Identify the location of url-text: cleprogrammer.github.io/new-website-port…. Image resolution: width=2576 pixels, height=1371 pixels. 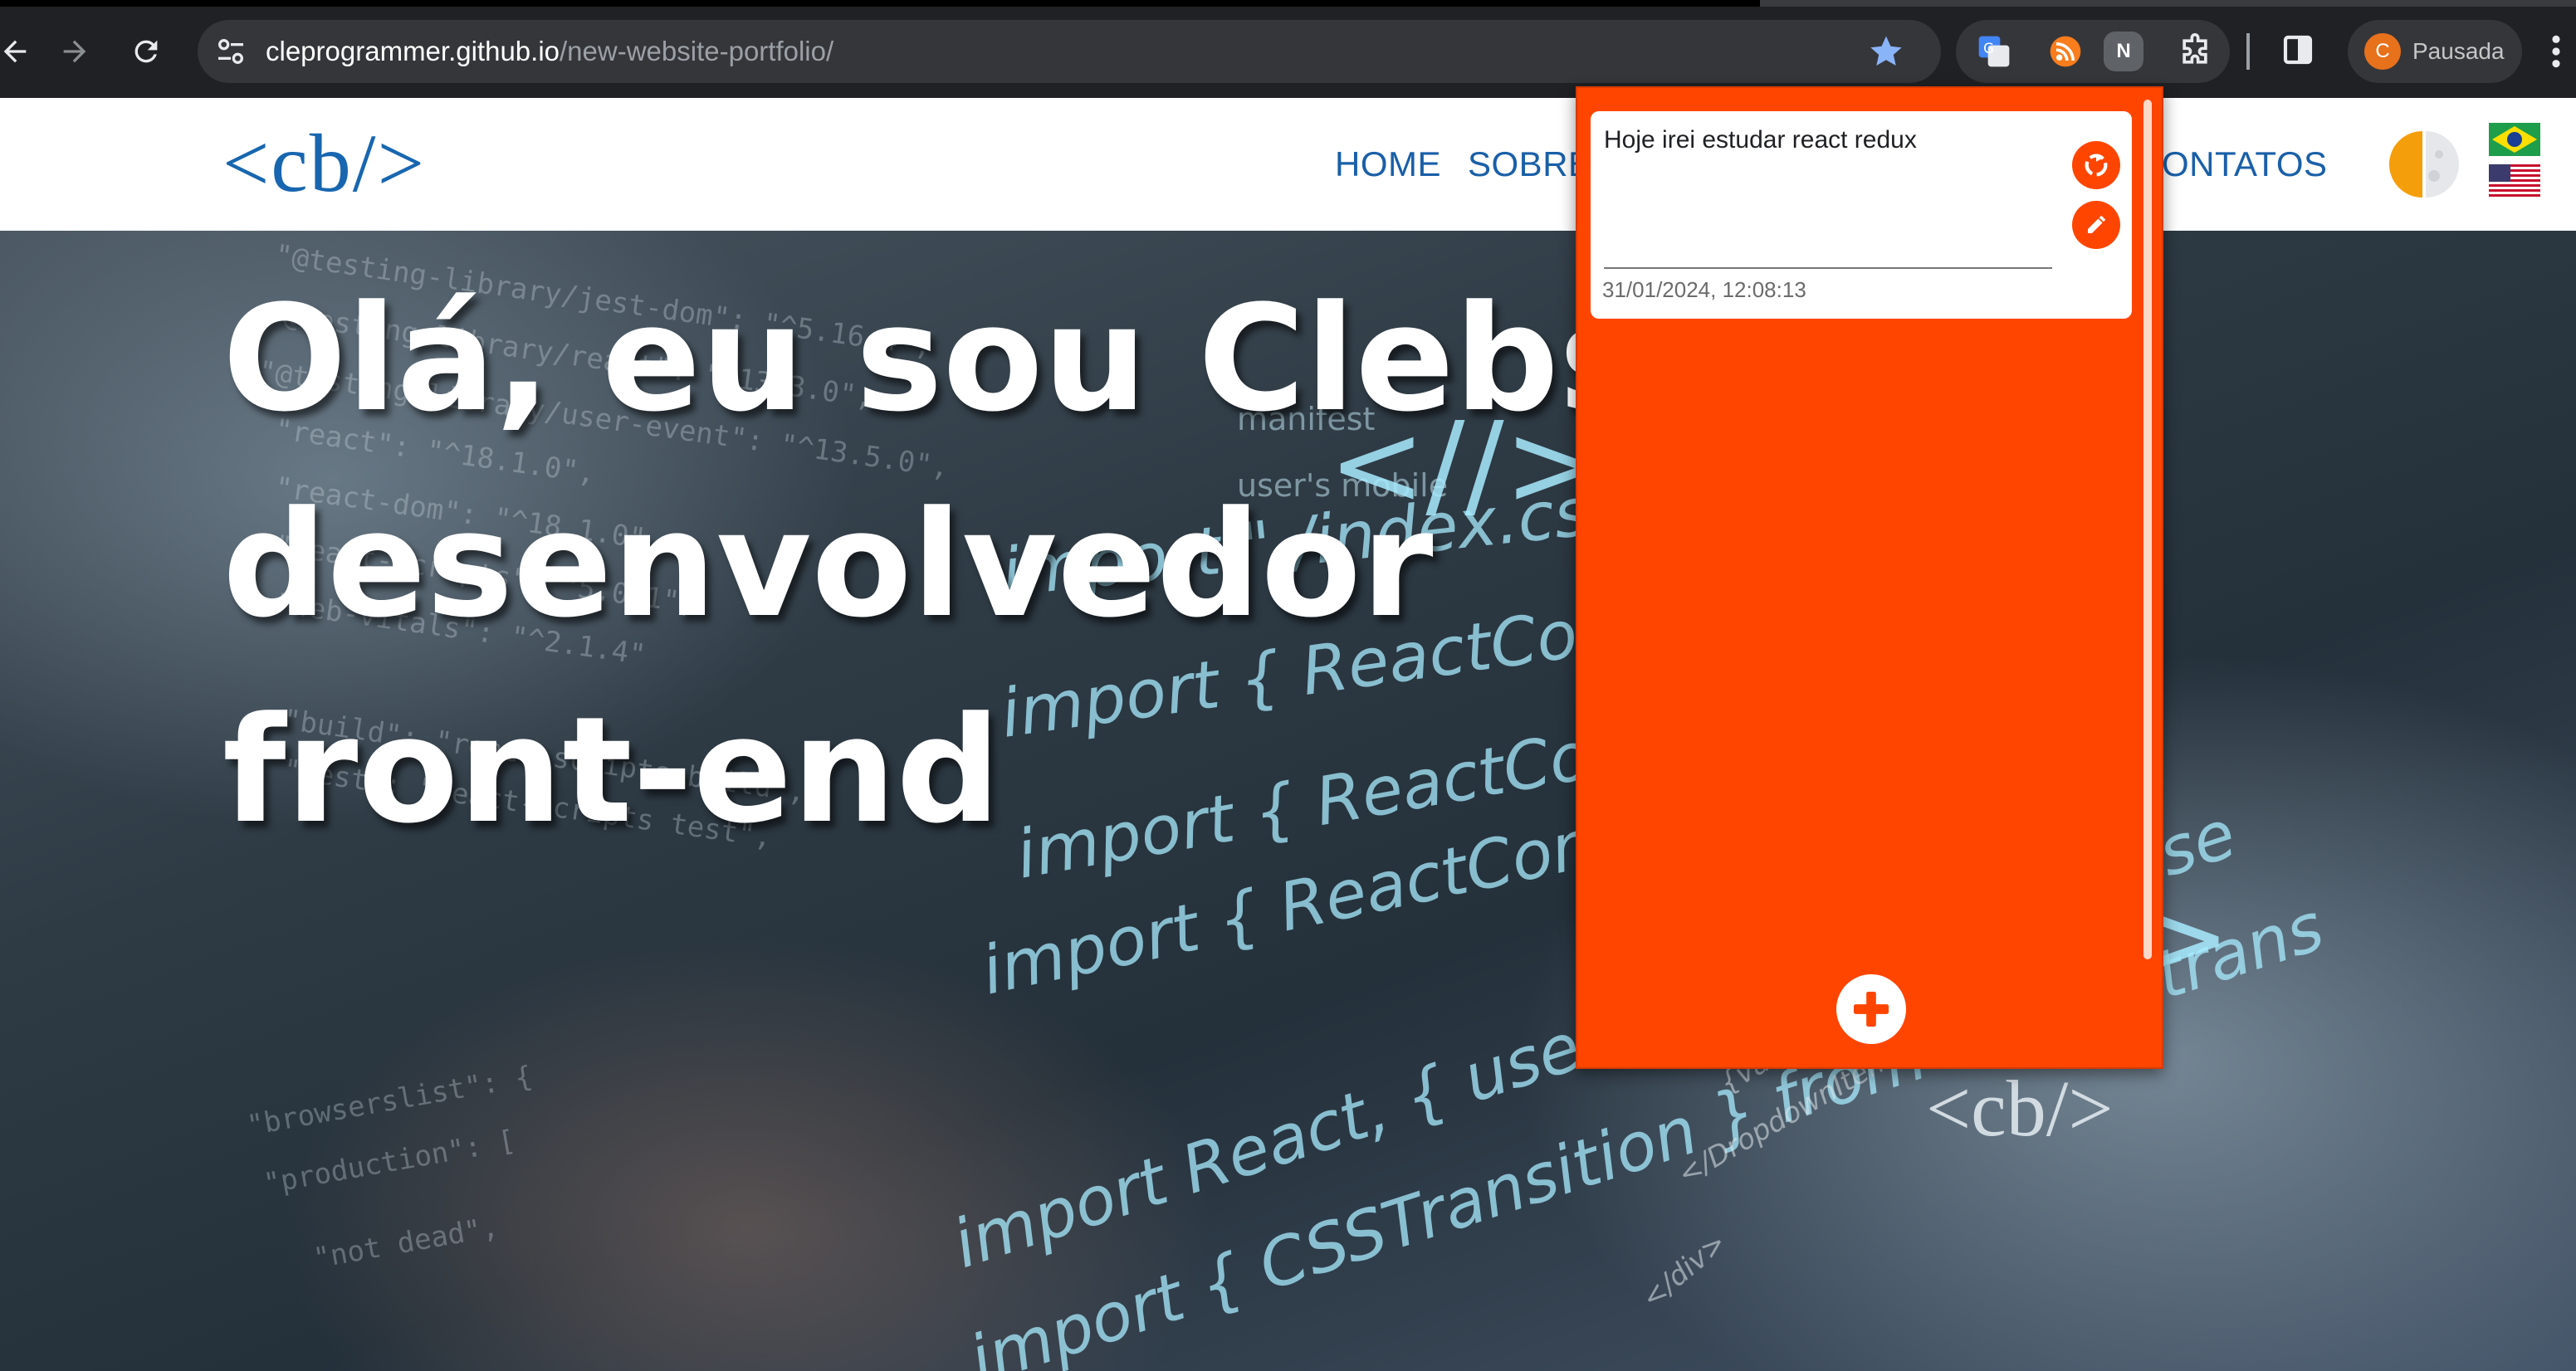
(549, 51).